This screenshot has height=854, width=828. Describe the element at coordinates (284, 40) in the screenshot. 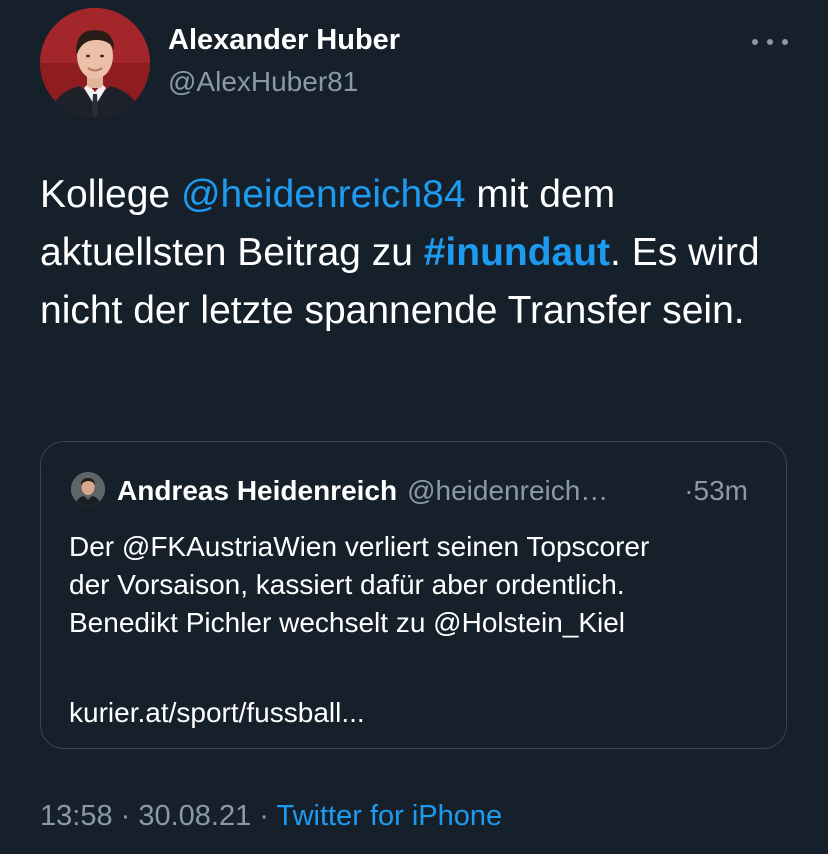

I see `author-display-name: Alexander Huber` at that location.